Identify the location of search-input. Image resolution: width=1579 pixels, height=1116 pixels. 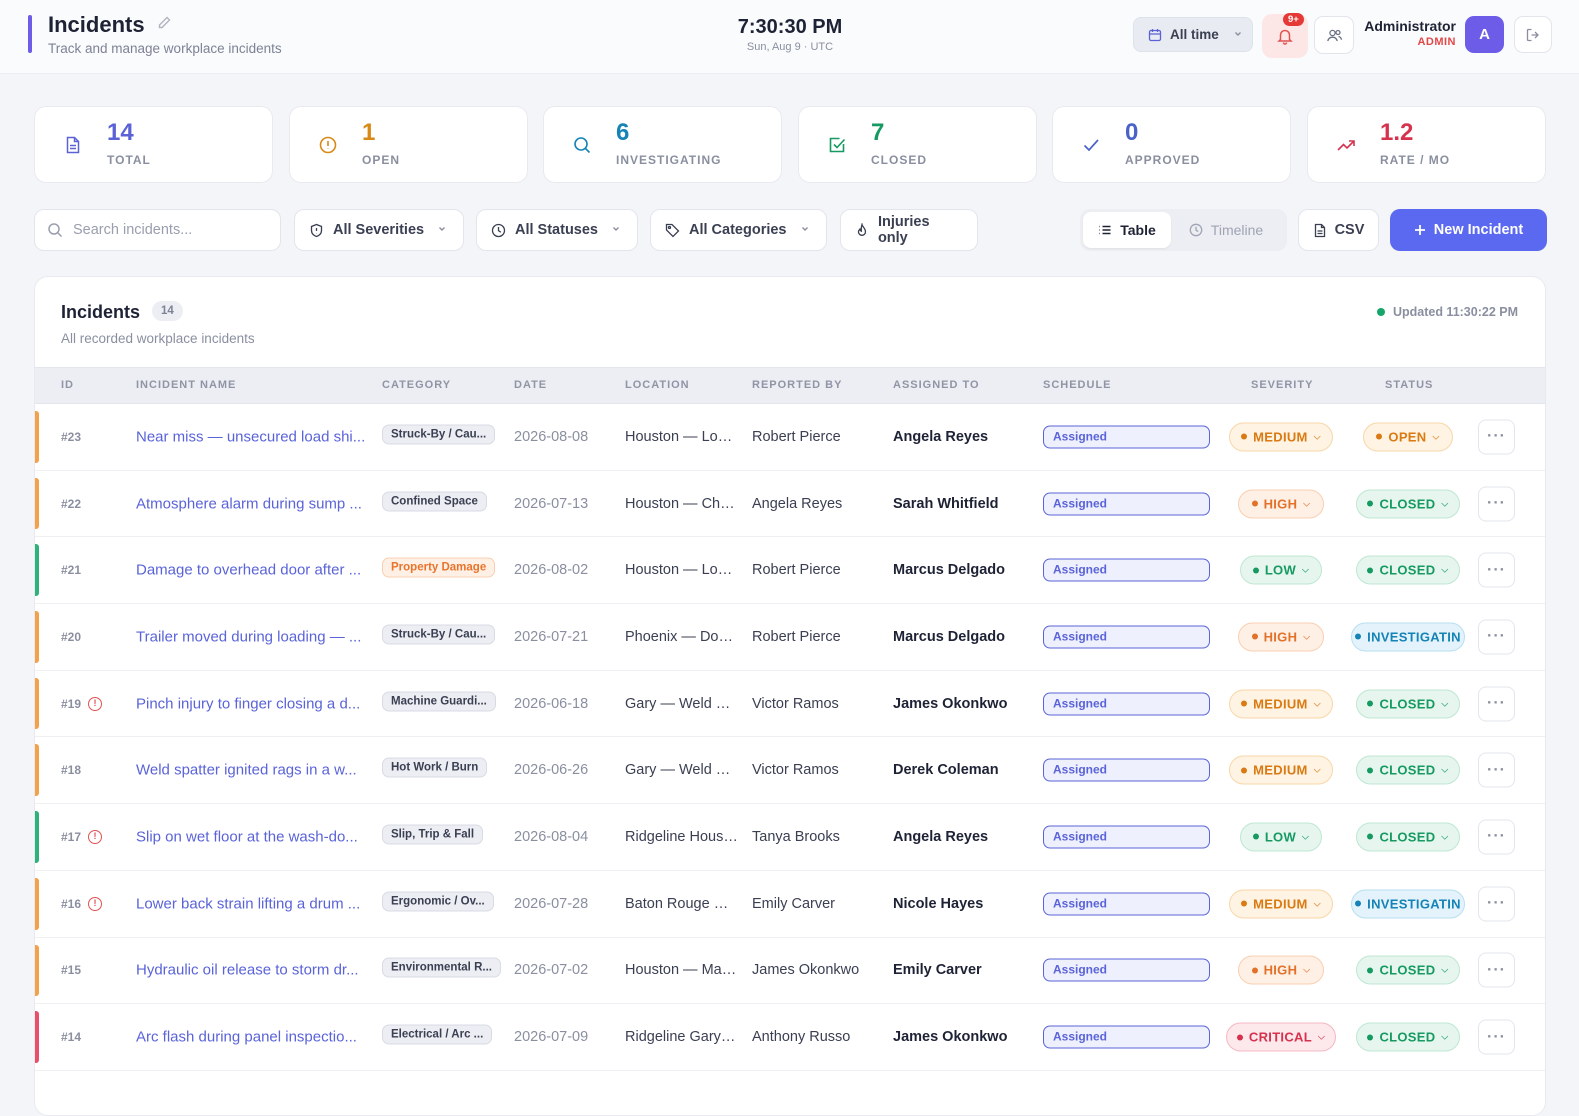
(168, 230).